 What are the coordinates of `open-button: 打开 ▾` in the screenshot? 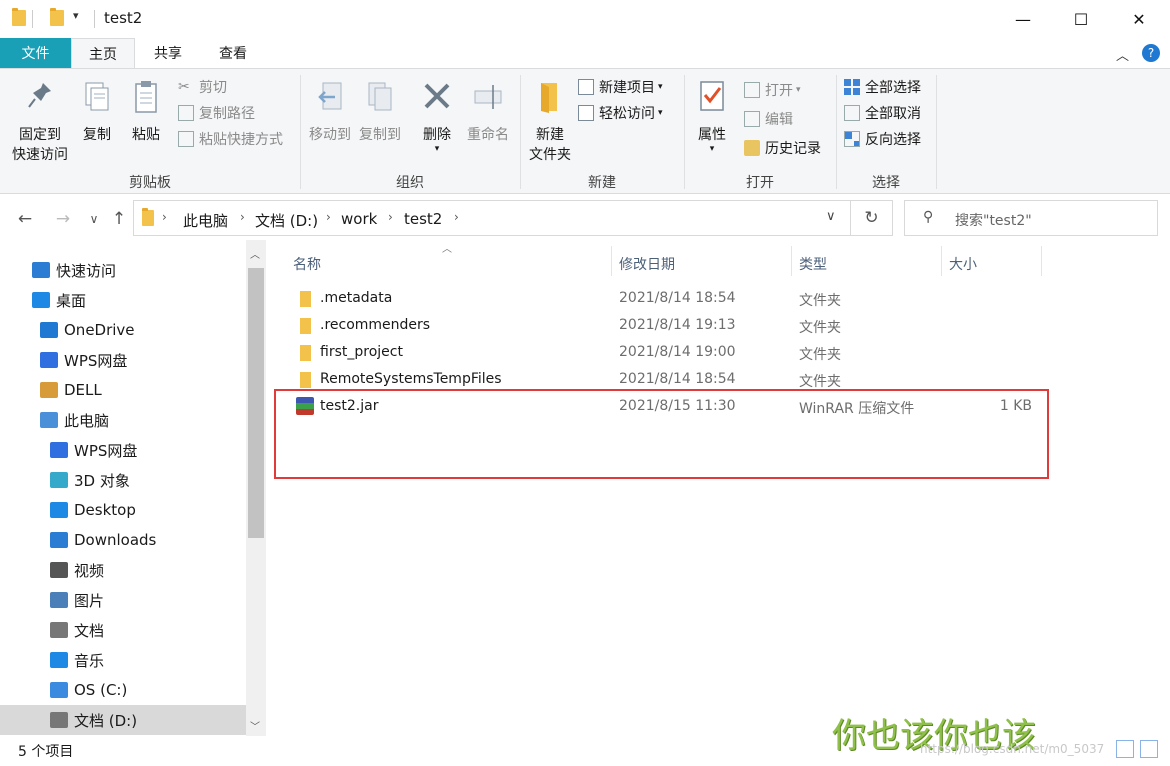 It's located at (772, 90).